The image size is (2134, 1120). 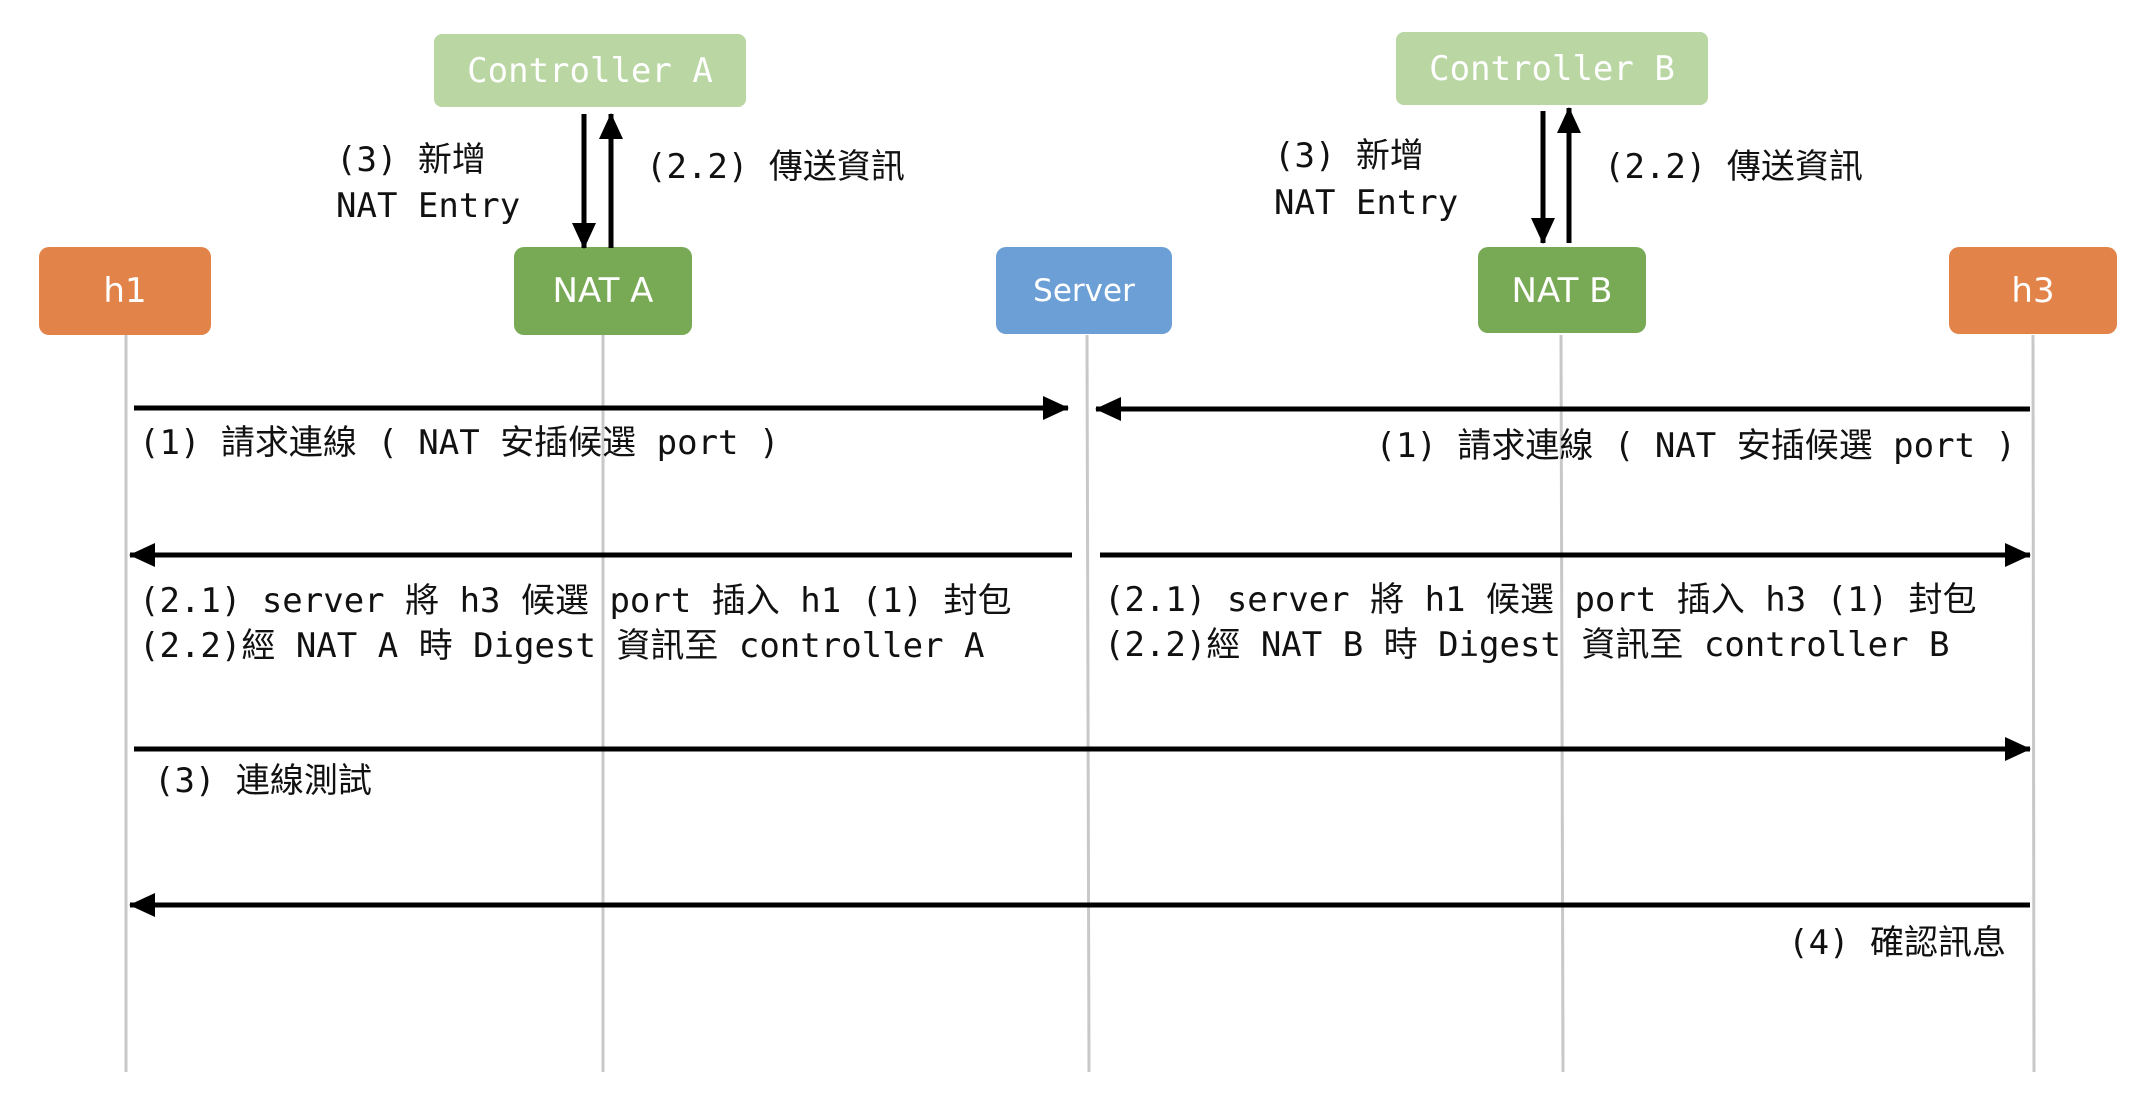 I want to click on h1-box: h1, so click(x=125, y=291).